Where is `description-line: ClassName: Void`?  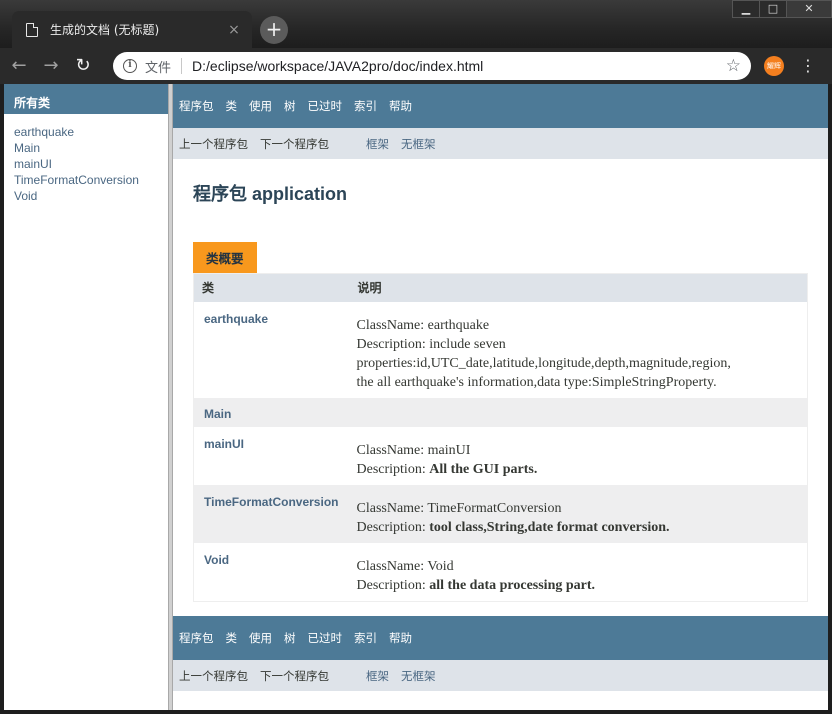 description-line: ClassName: Void is located at coordinates (405, 566).